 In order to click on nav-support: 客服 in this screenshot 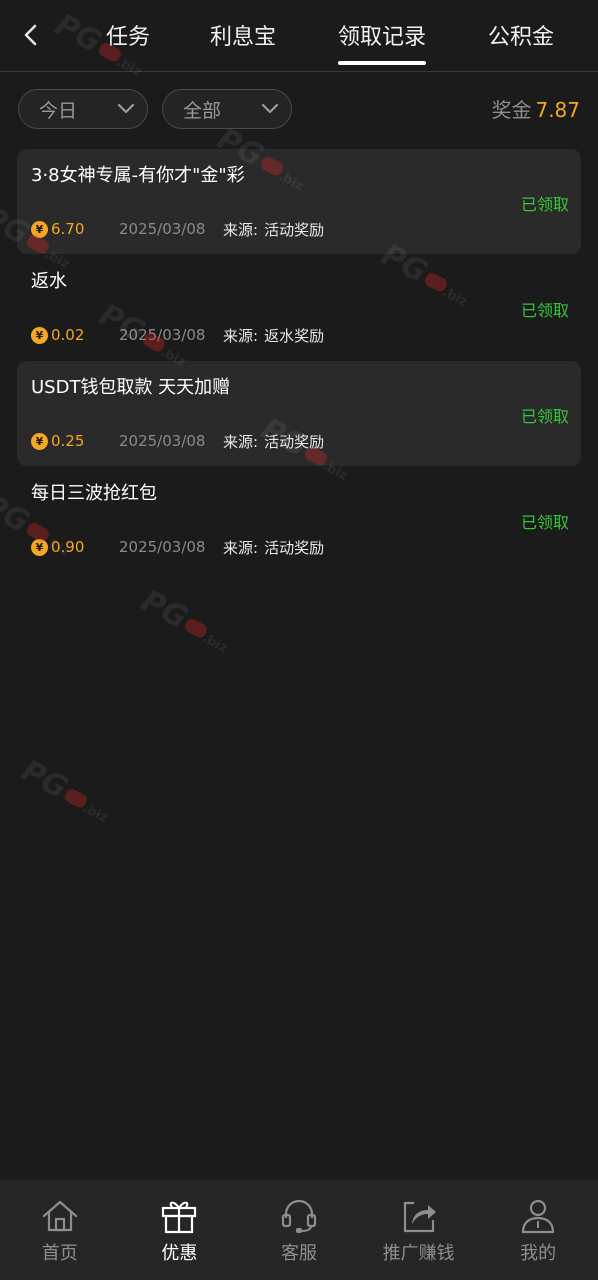, I will do `click(299, 1230)`.